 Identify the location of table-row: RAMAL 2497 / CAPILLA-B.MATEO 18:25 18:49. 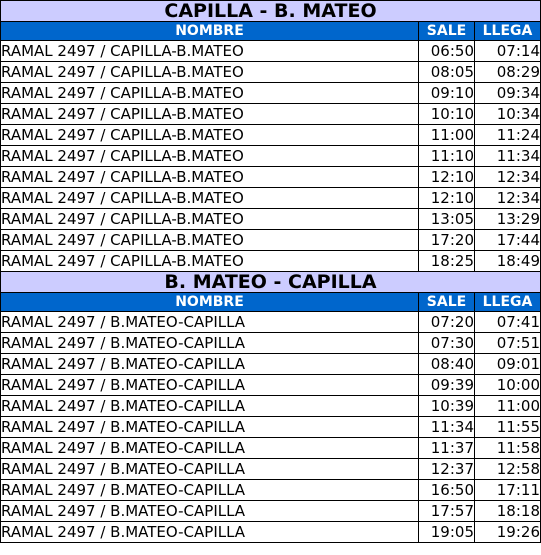
(270, 261).